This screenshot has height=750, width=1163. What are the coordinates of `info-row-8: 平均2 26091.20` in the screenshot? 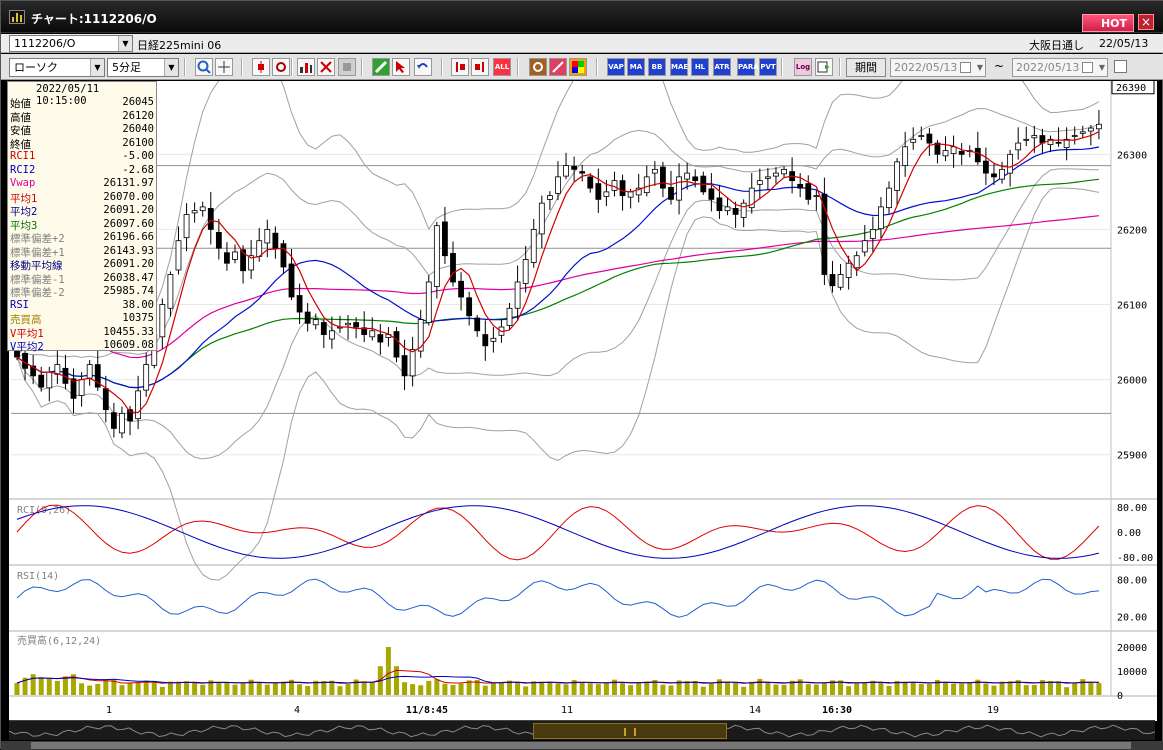 It's located at (83, 211).